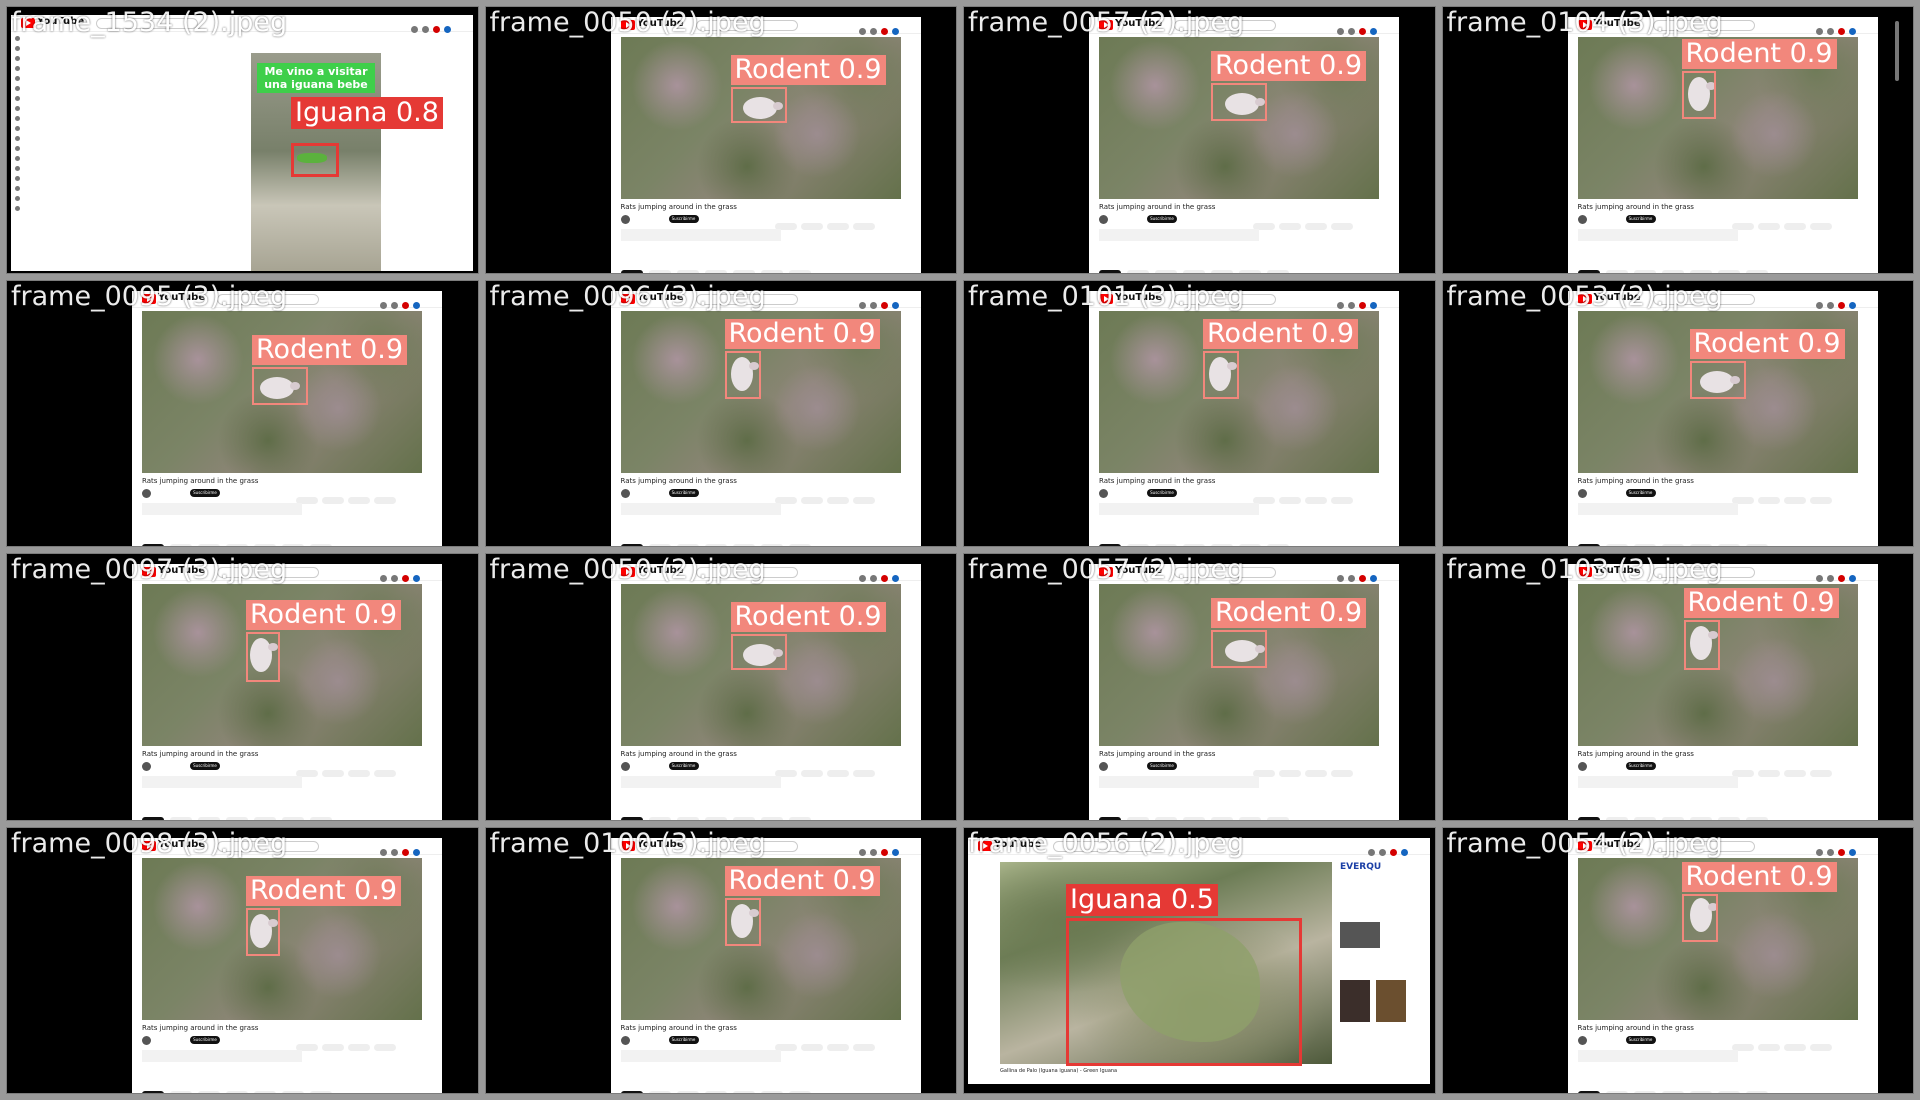 The image size is (1920, 1100). I want to click on scrollbar, so click(1896, 51).